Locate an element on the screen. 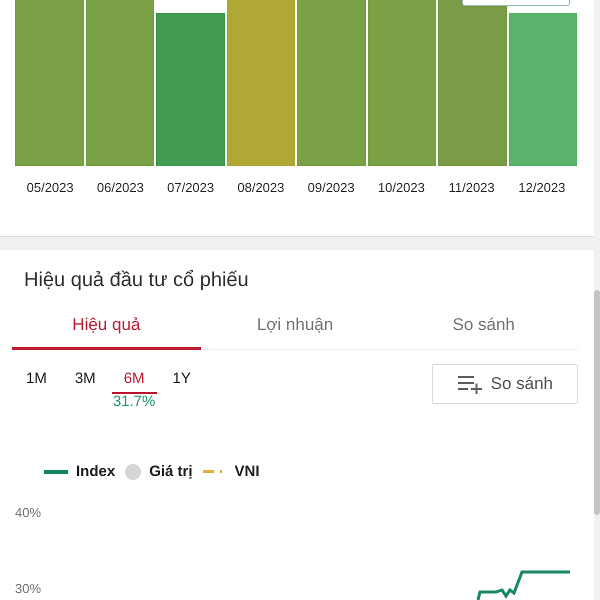 Image resolution: width=600 pixels, height=600 pixels. axis-label: 05/2023 is located at coordinates (50, 188).